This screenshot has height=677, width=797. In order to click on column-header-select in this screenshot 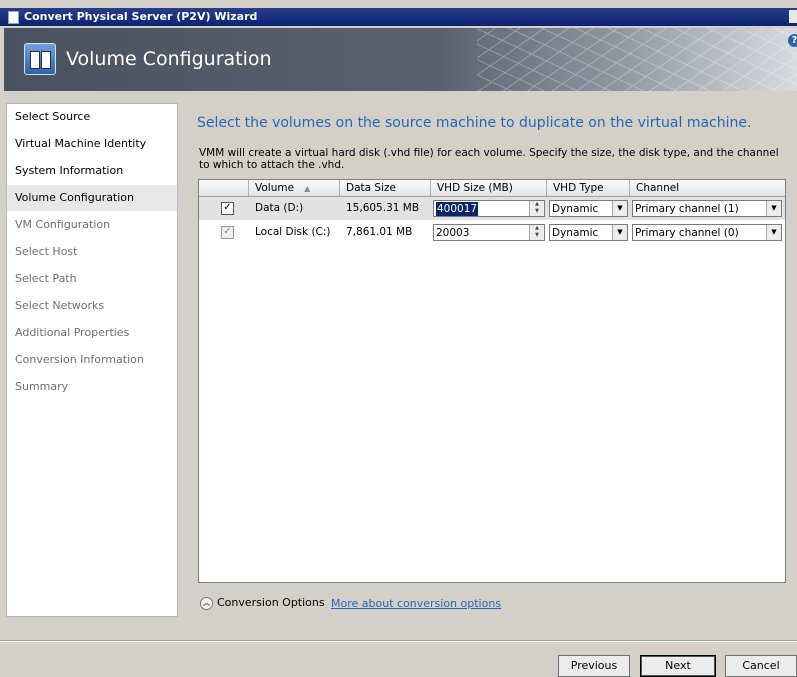, I will do `click(224, 188)`.